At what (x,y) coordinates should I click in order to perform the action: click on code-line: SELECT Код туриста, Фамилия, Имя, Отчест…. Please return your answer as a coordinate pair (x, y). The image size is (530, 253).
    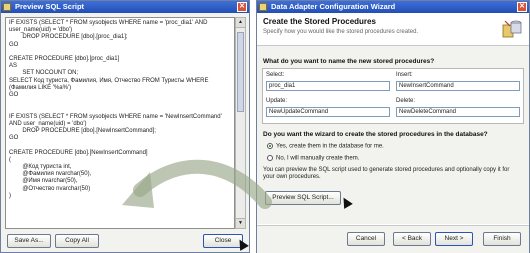
    Looking at the image, I should click on (109, 80).